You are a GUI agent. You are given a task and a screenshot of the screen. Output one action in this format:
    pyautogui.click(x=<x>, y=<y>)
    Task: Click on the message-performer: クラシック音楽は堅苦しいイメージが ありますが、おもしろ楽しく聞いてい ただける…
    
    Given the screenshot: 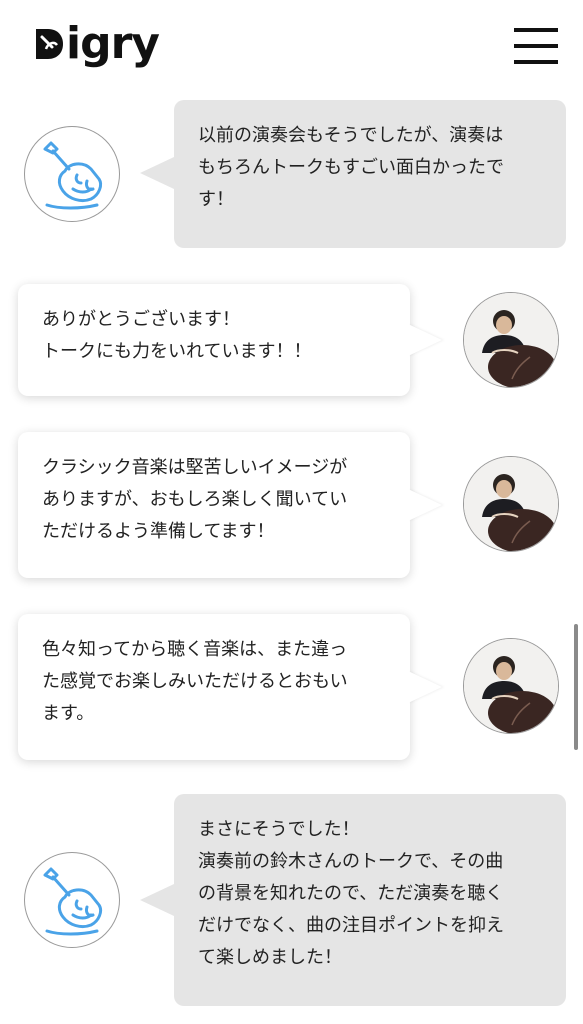 What is the action you would take?
    pyautogui.click(x=291, y=505)
    